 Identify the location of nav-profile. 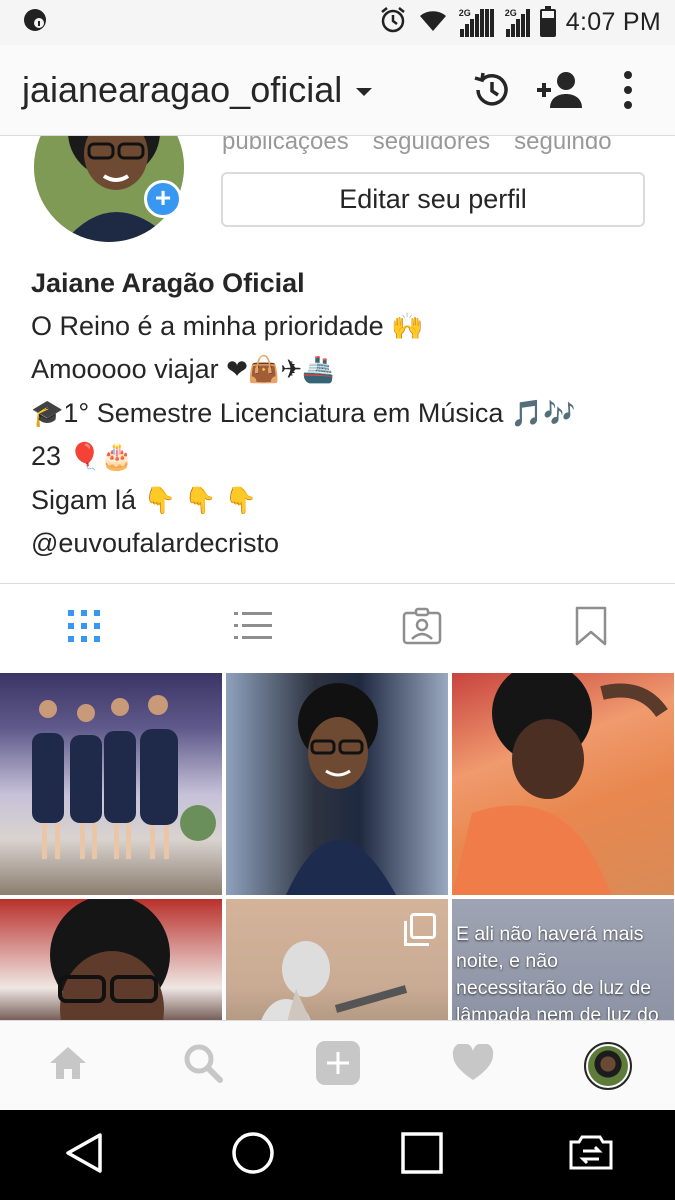
(607, 1065).